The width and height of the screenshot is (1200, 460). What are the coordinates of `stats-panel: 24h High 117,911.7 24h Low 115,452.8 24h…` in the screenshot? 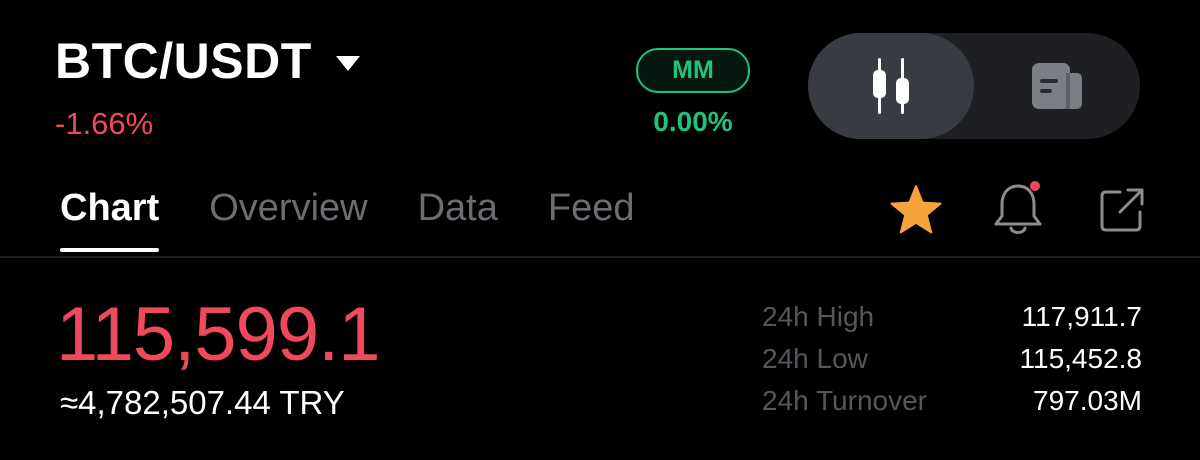 It's located at (952, 359).